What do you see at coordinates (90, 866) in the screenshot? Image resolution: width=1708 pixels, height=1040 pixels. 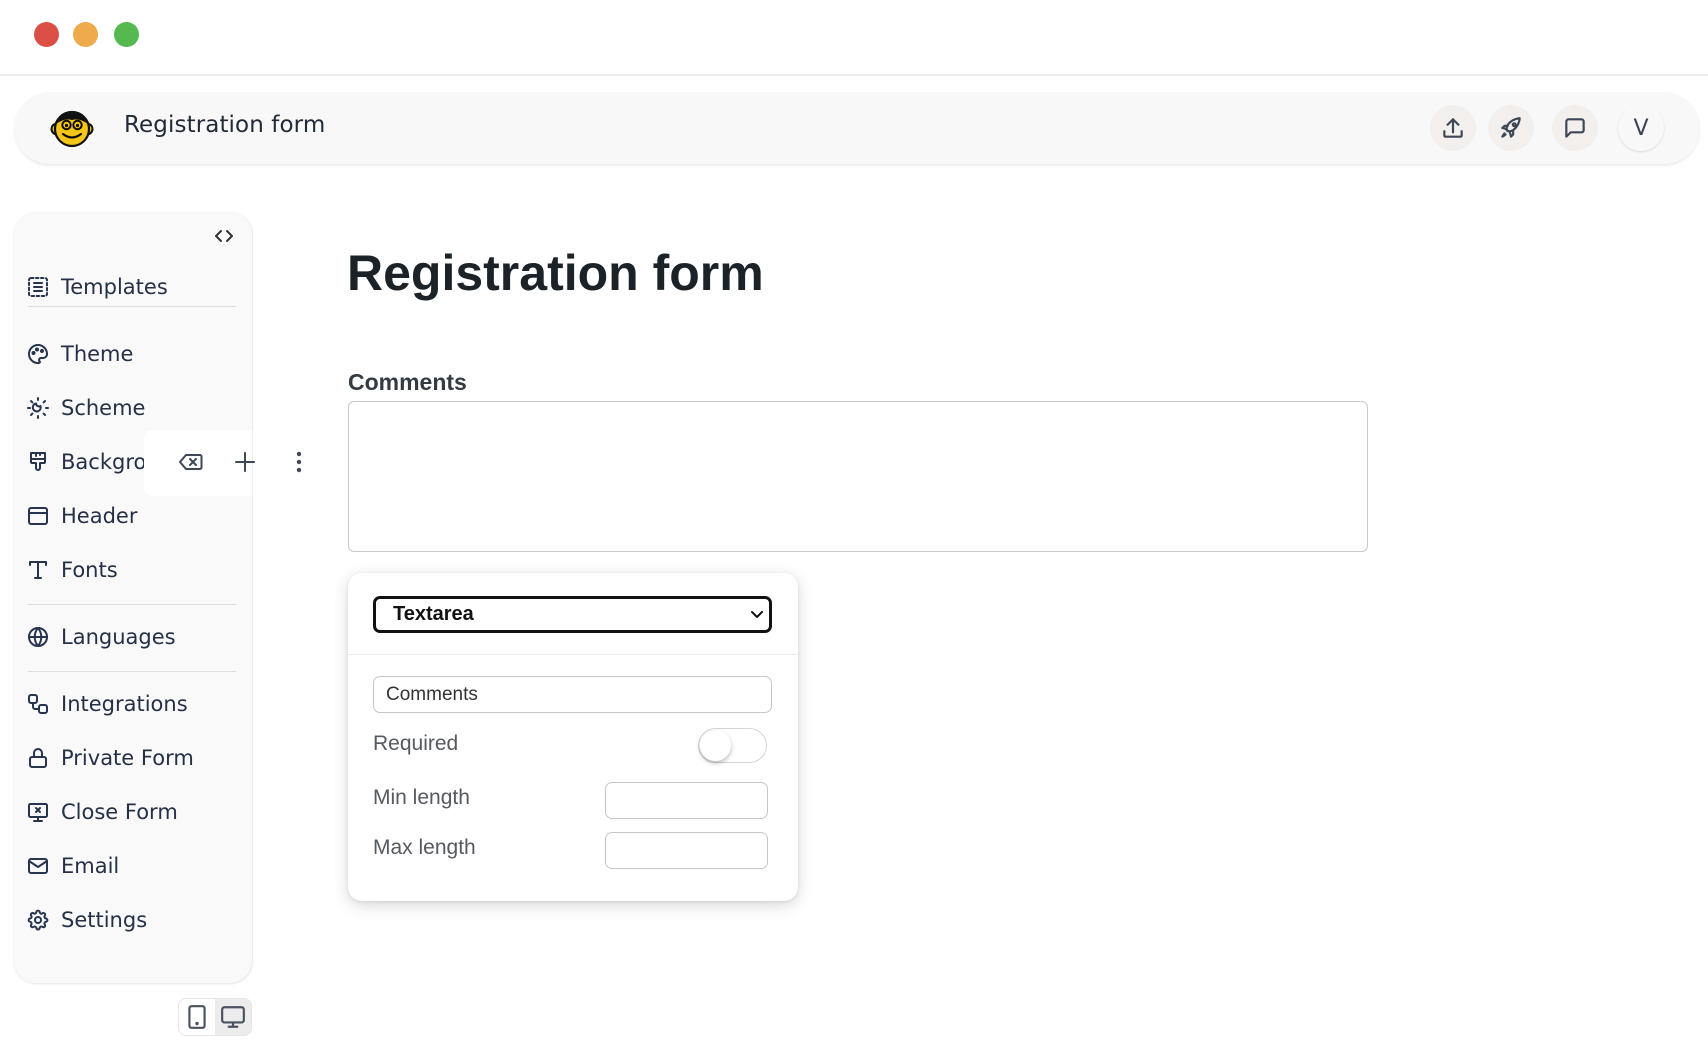 I see `sidebar-item-label: Email` at bounding box center [90, 866].